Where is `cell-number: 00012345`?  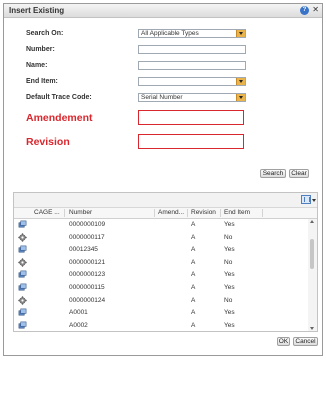 cell-number: 00012345 is located at coordinates (83, 250).